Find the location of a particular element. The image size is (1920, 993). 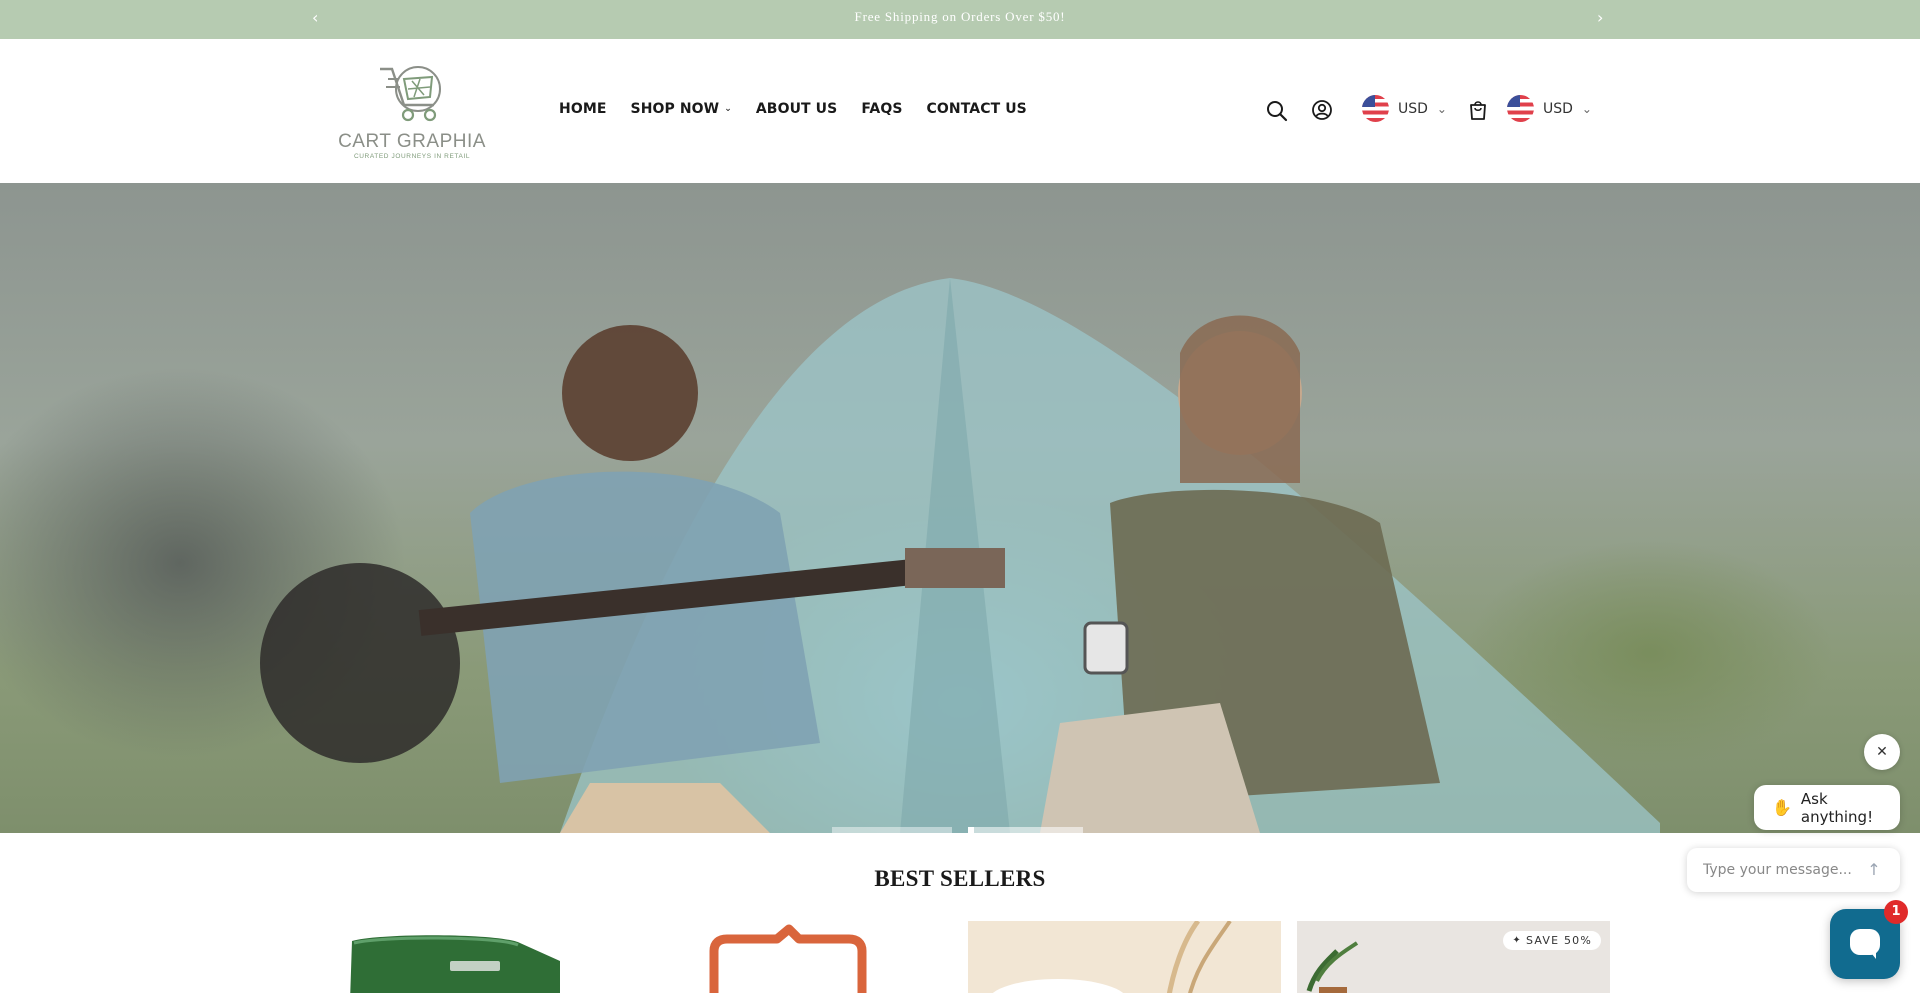

site-logo: CART GRAPHIA CURATED JOURNEYS IN RETAIL is located at coordinates (412, 113).